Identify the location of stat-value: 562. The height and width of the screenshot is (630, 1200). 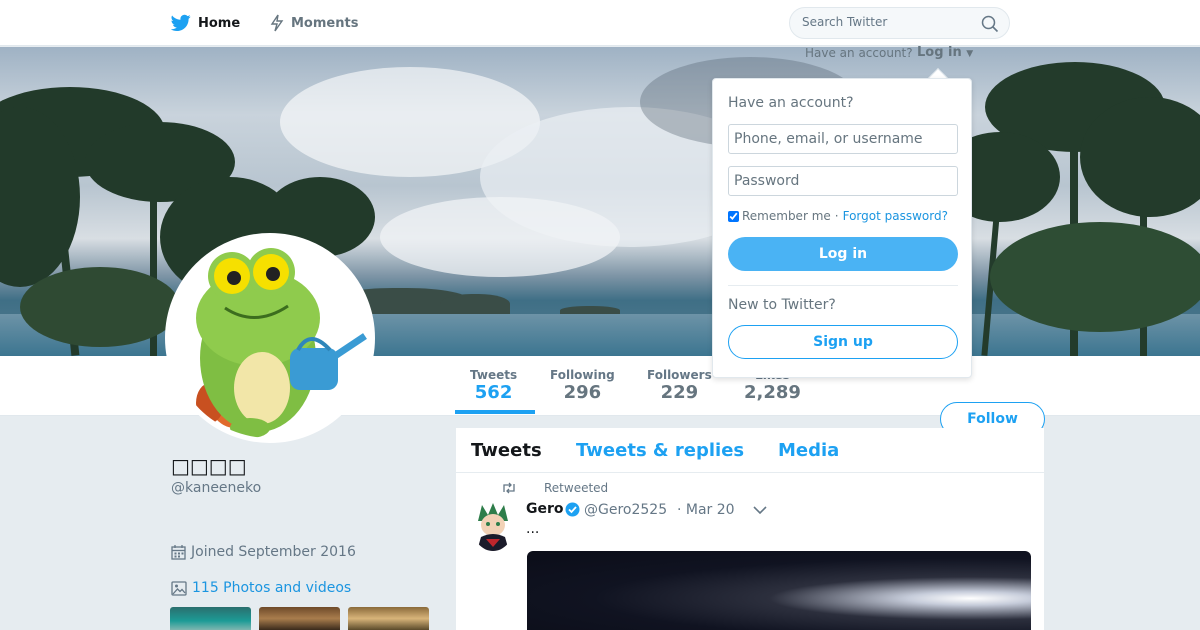
(493, 392).